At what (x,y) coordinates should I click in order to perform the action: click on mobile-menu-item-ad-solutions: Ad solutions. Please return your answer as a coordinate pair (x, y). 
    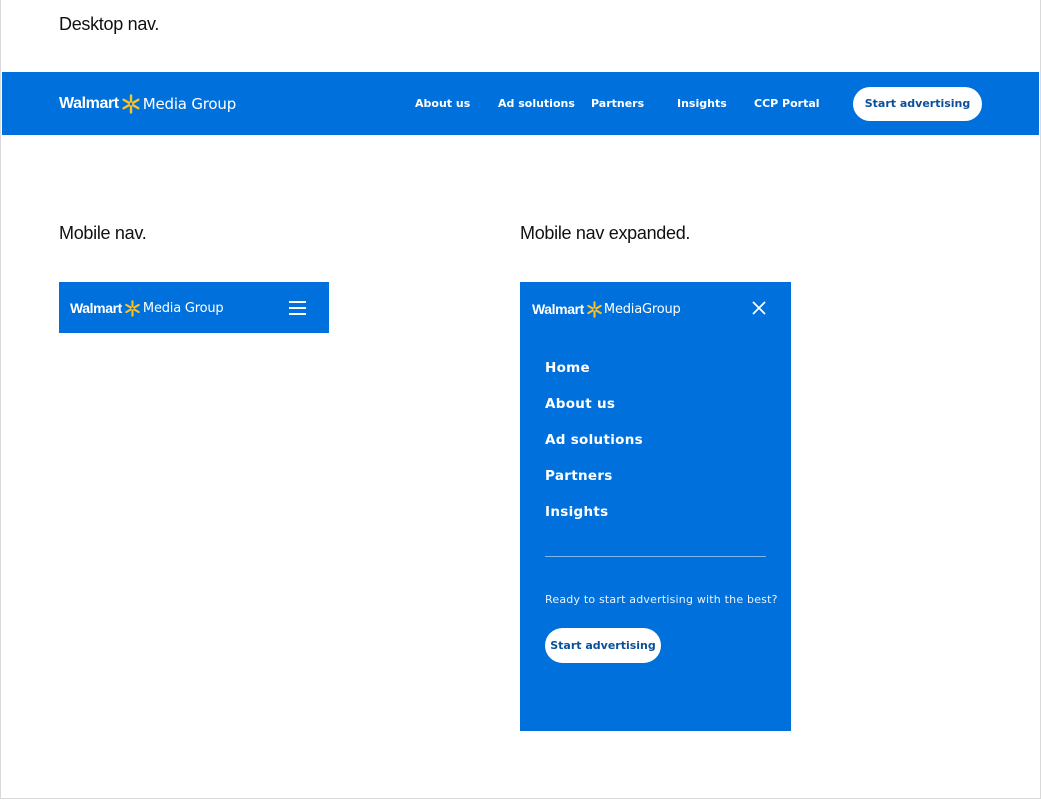
    Looking at the image, I should click on (594, 448).